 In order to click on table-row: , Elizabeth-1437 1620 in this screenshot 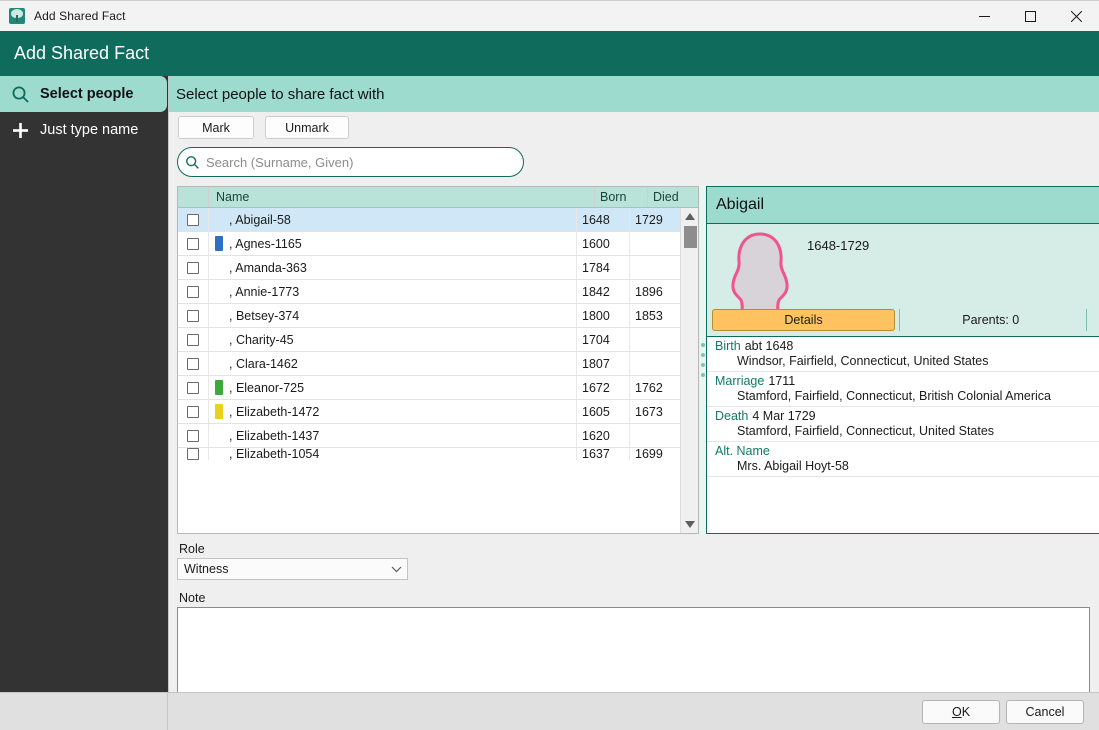, I will do `click(429, 436)`.